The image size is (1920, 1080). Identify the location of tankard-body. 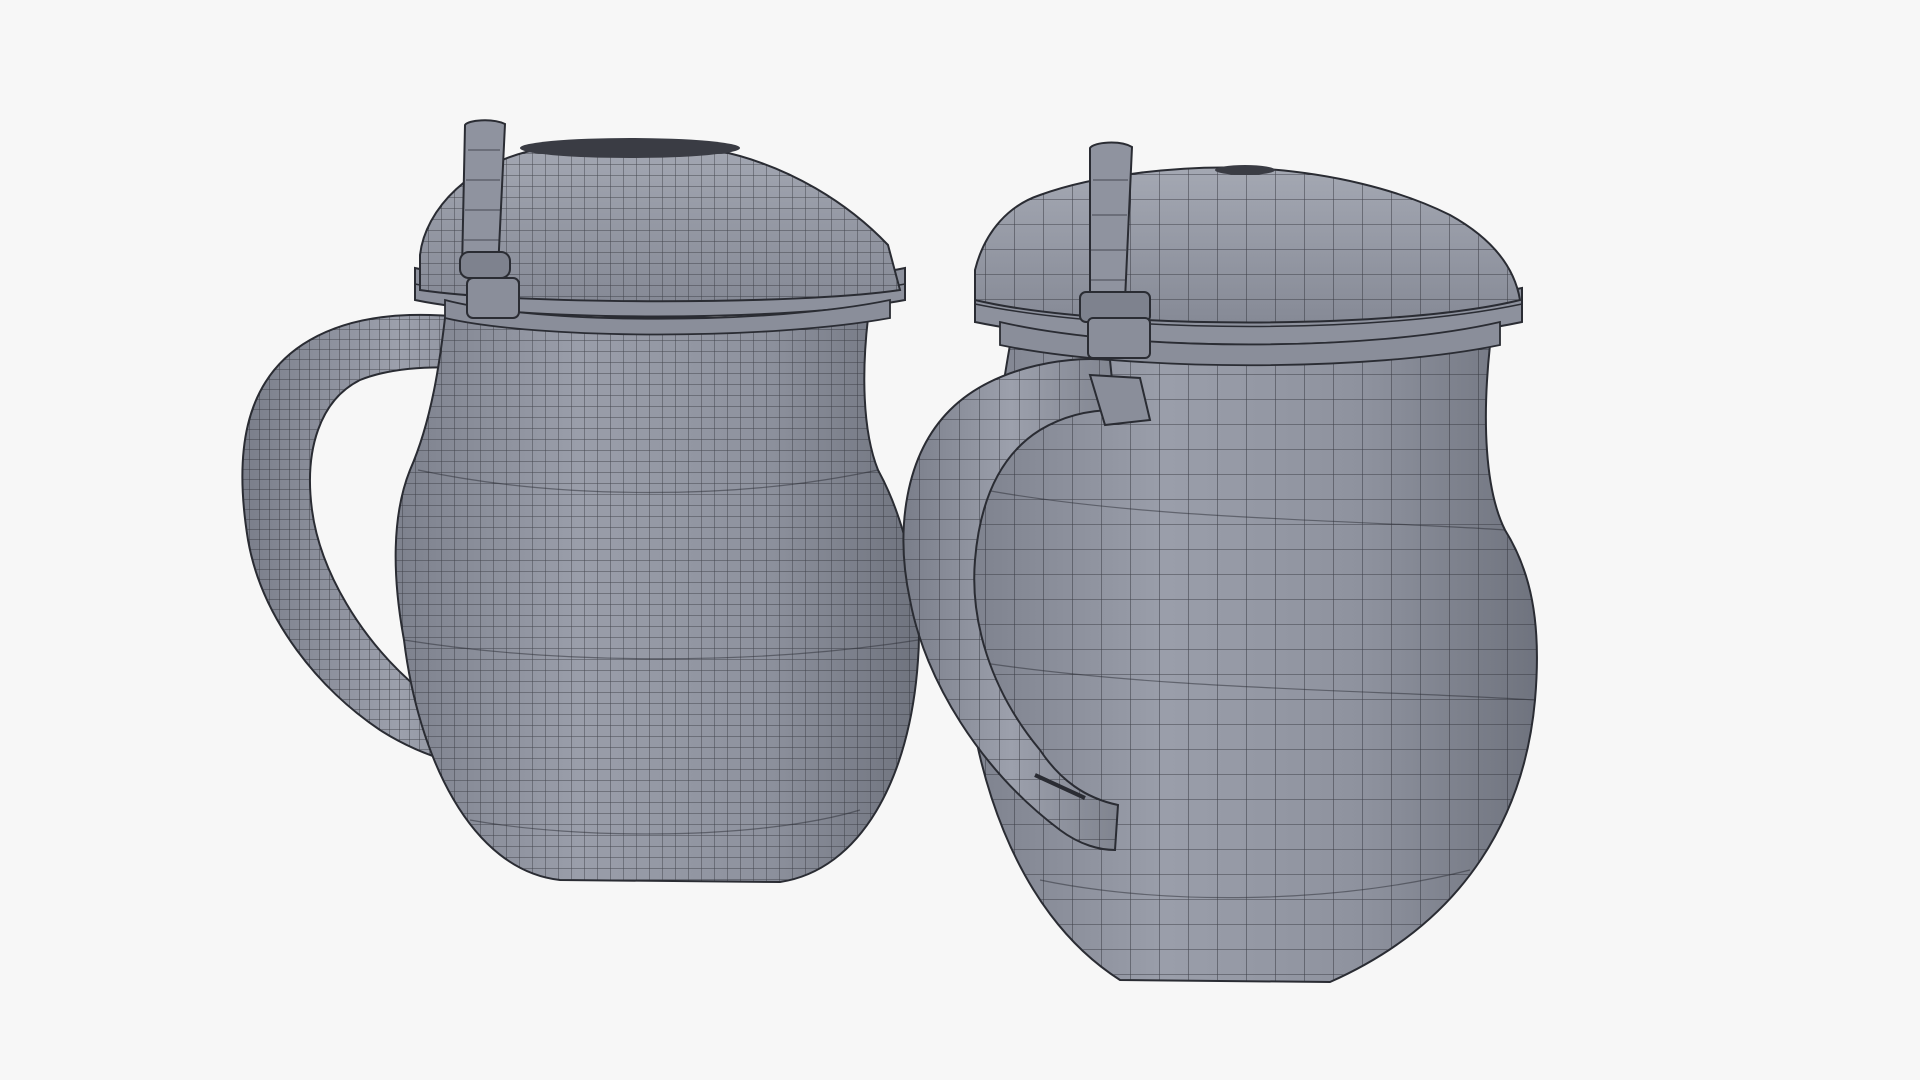
(657, 600).